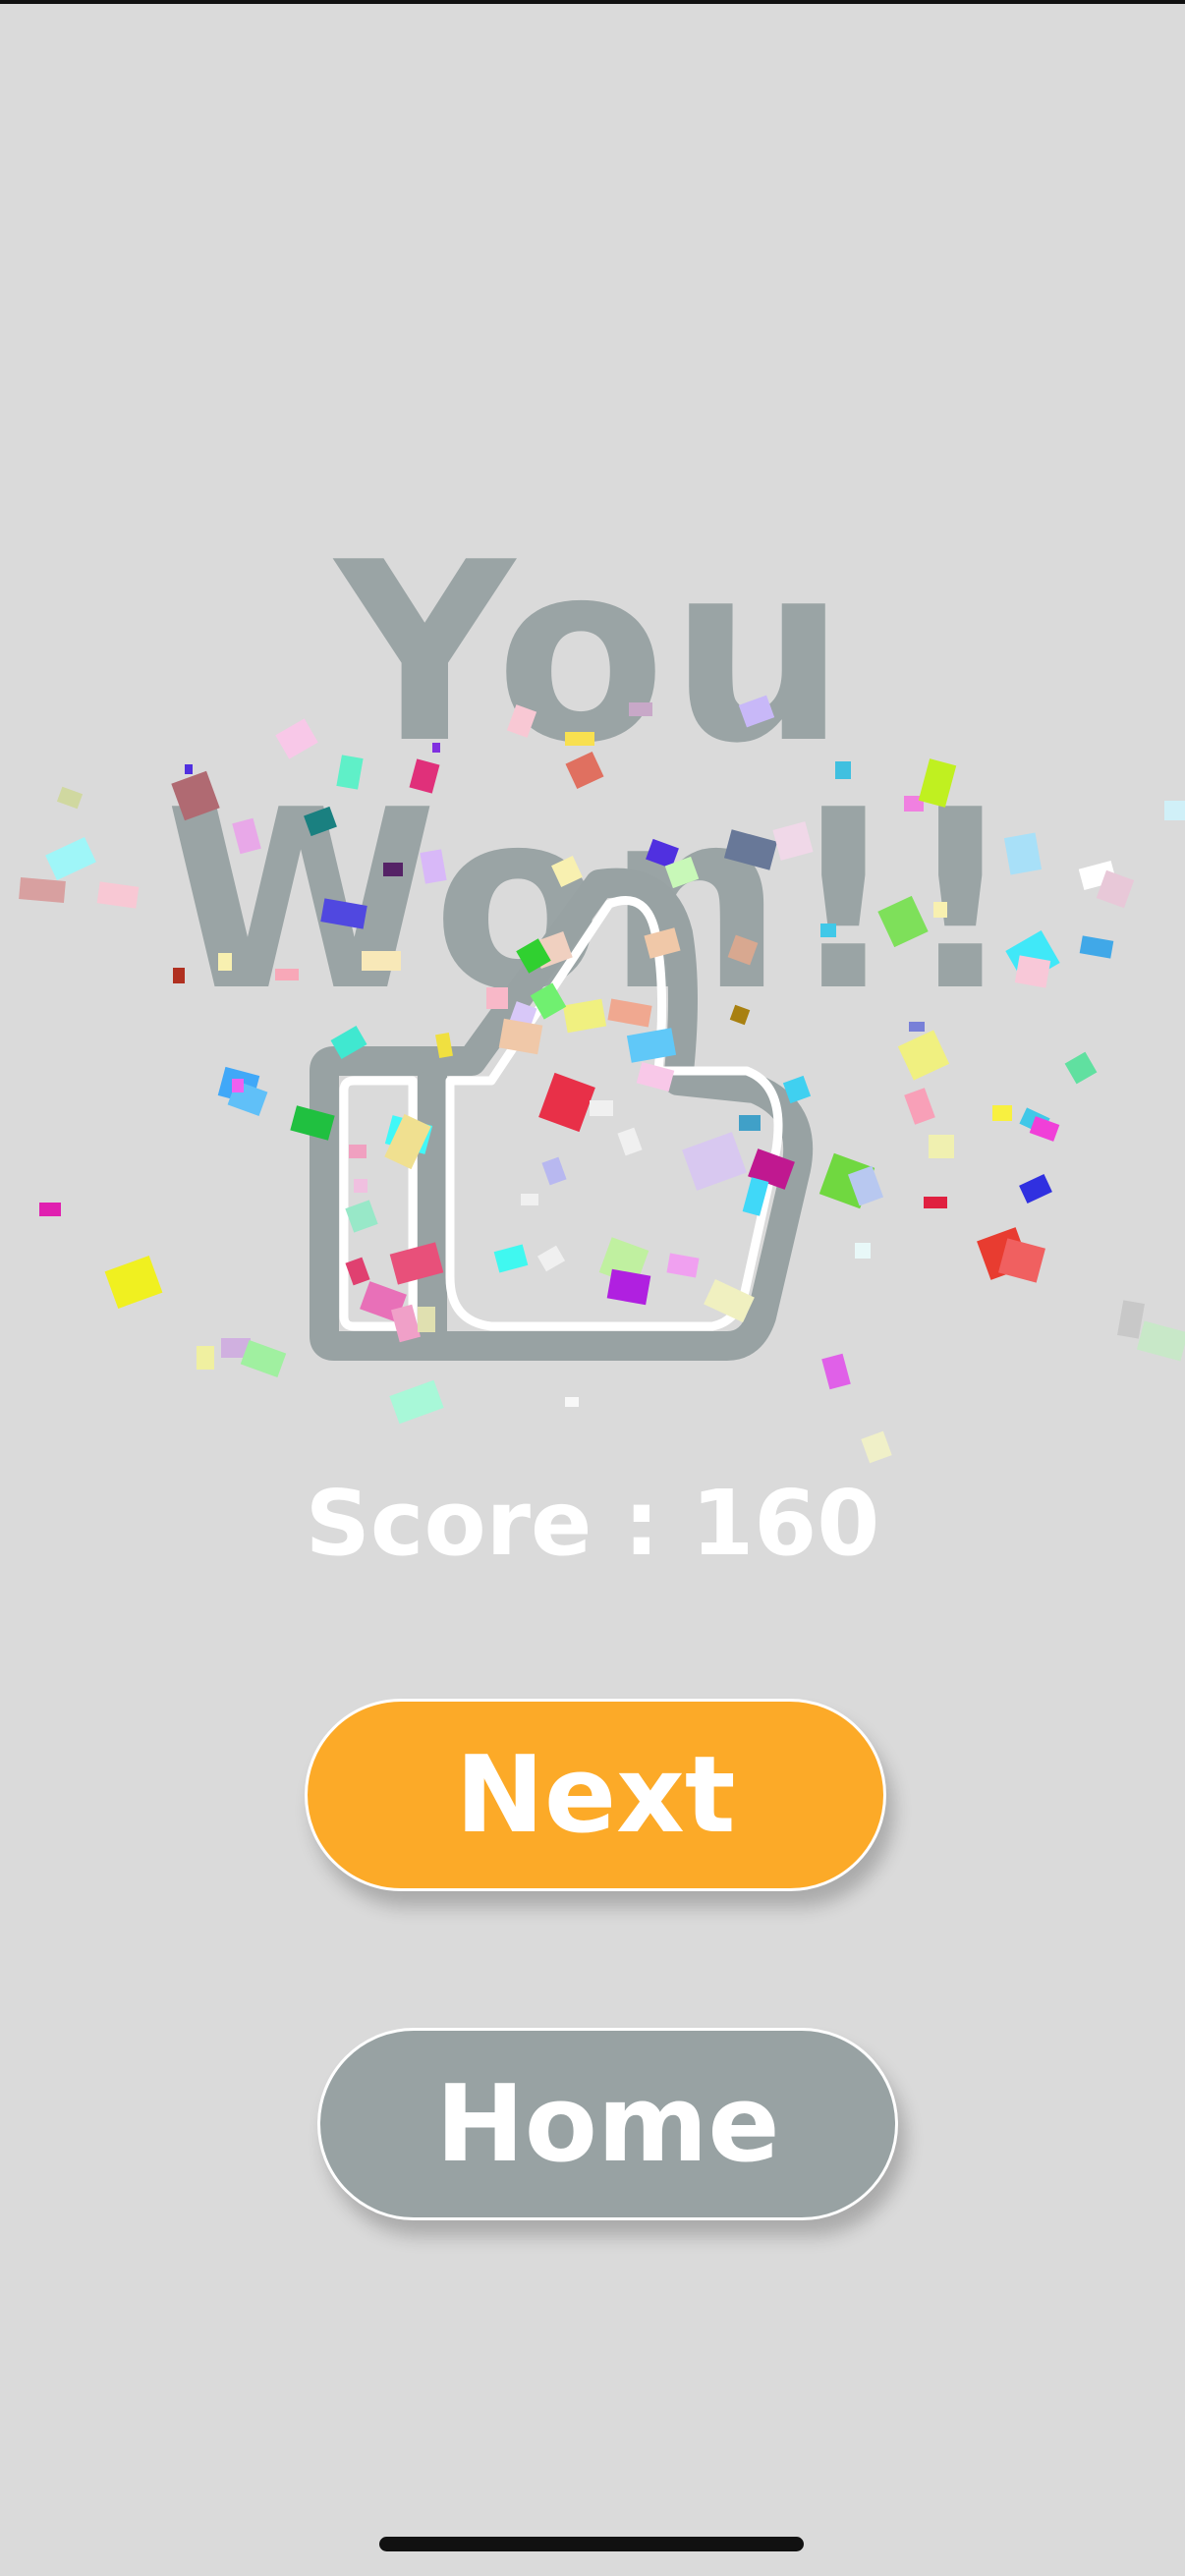 Image resolution: width=1185 pixels, height=2576 pixels. I want to click on home-button-label: Home, so click(608, 2124).